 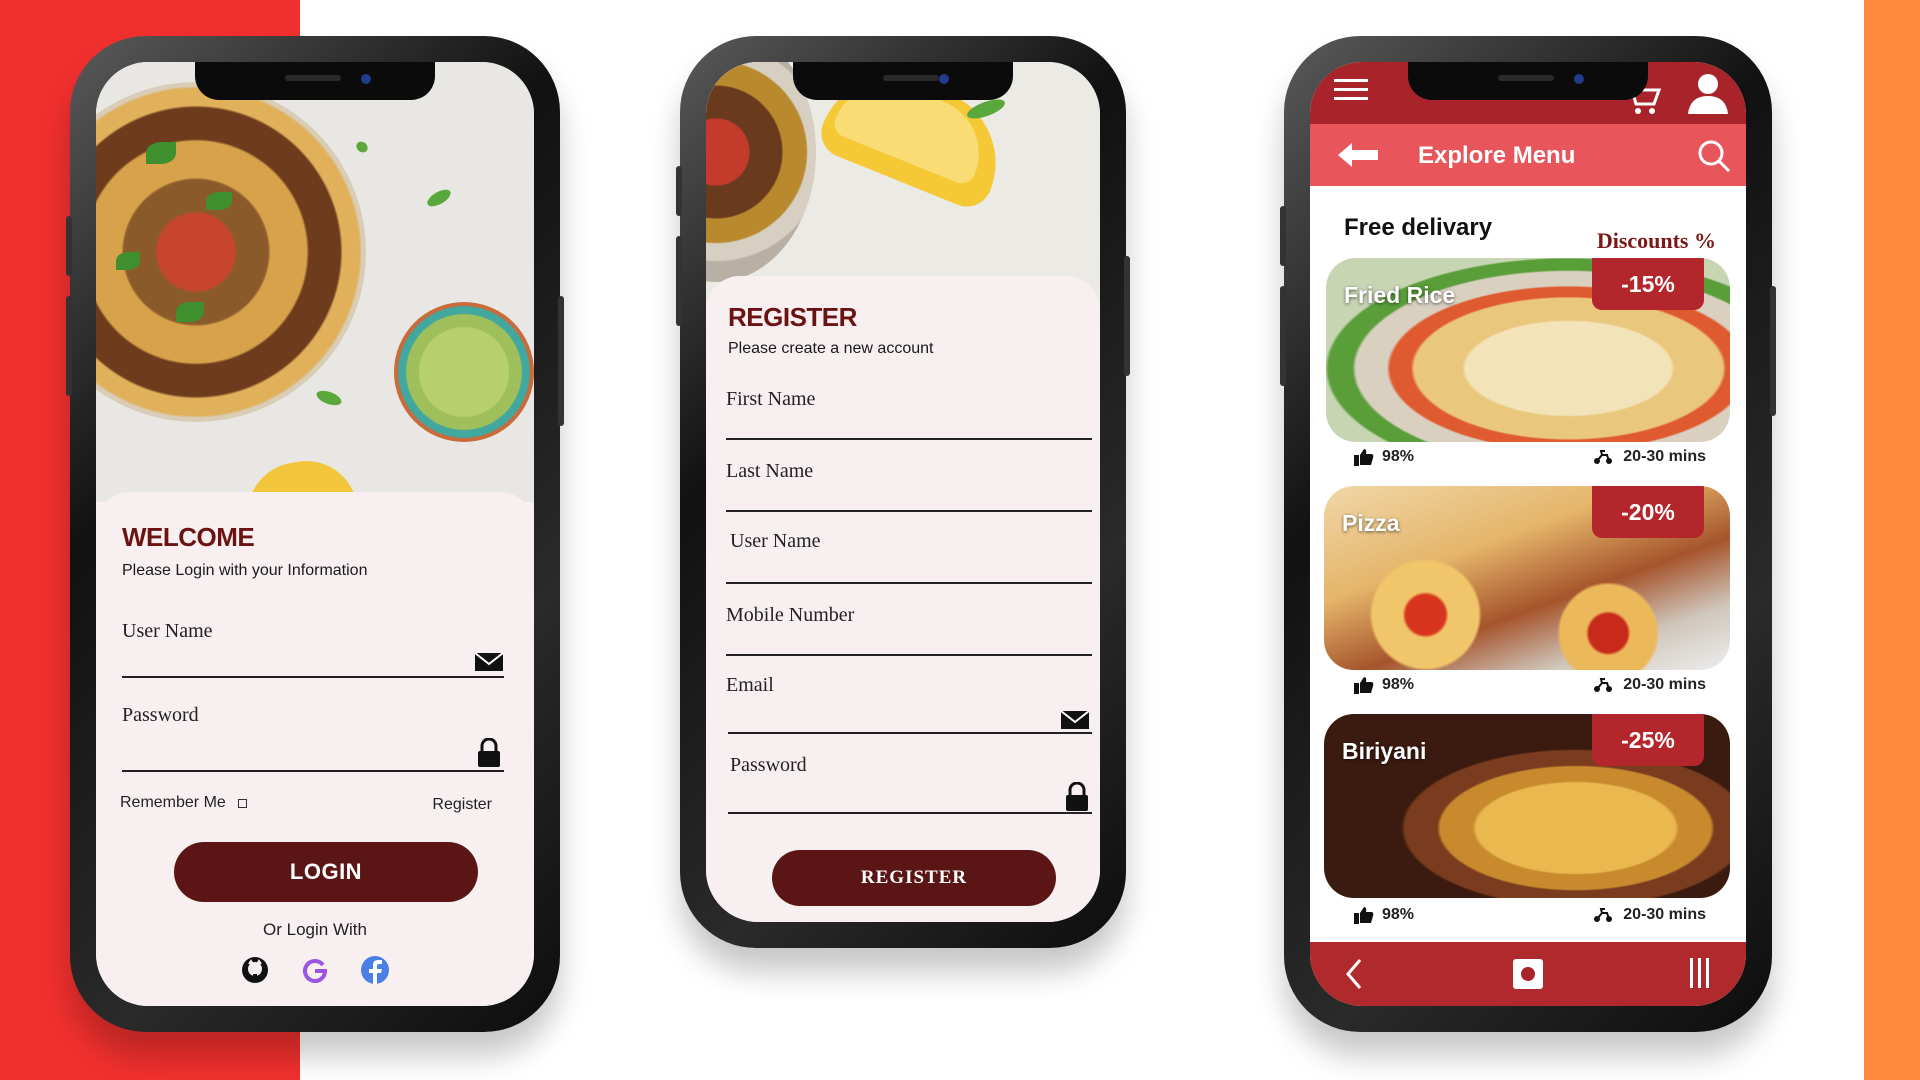 What do you see at coordinates (1527, 578) in the screenshot?
I see `food-card-pizza: Pizza -20%` at bounding box center [1527, 578].